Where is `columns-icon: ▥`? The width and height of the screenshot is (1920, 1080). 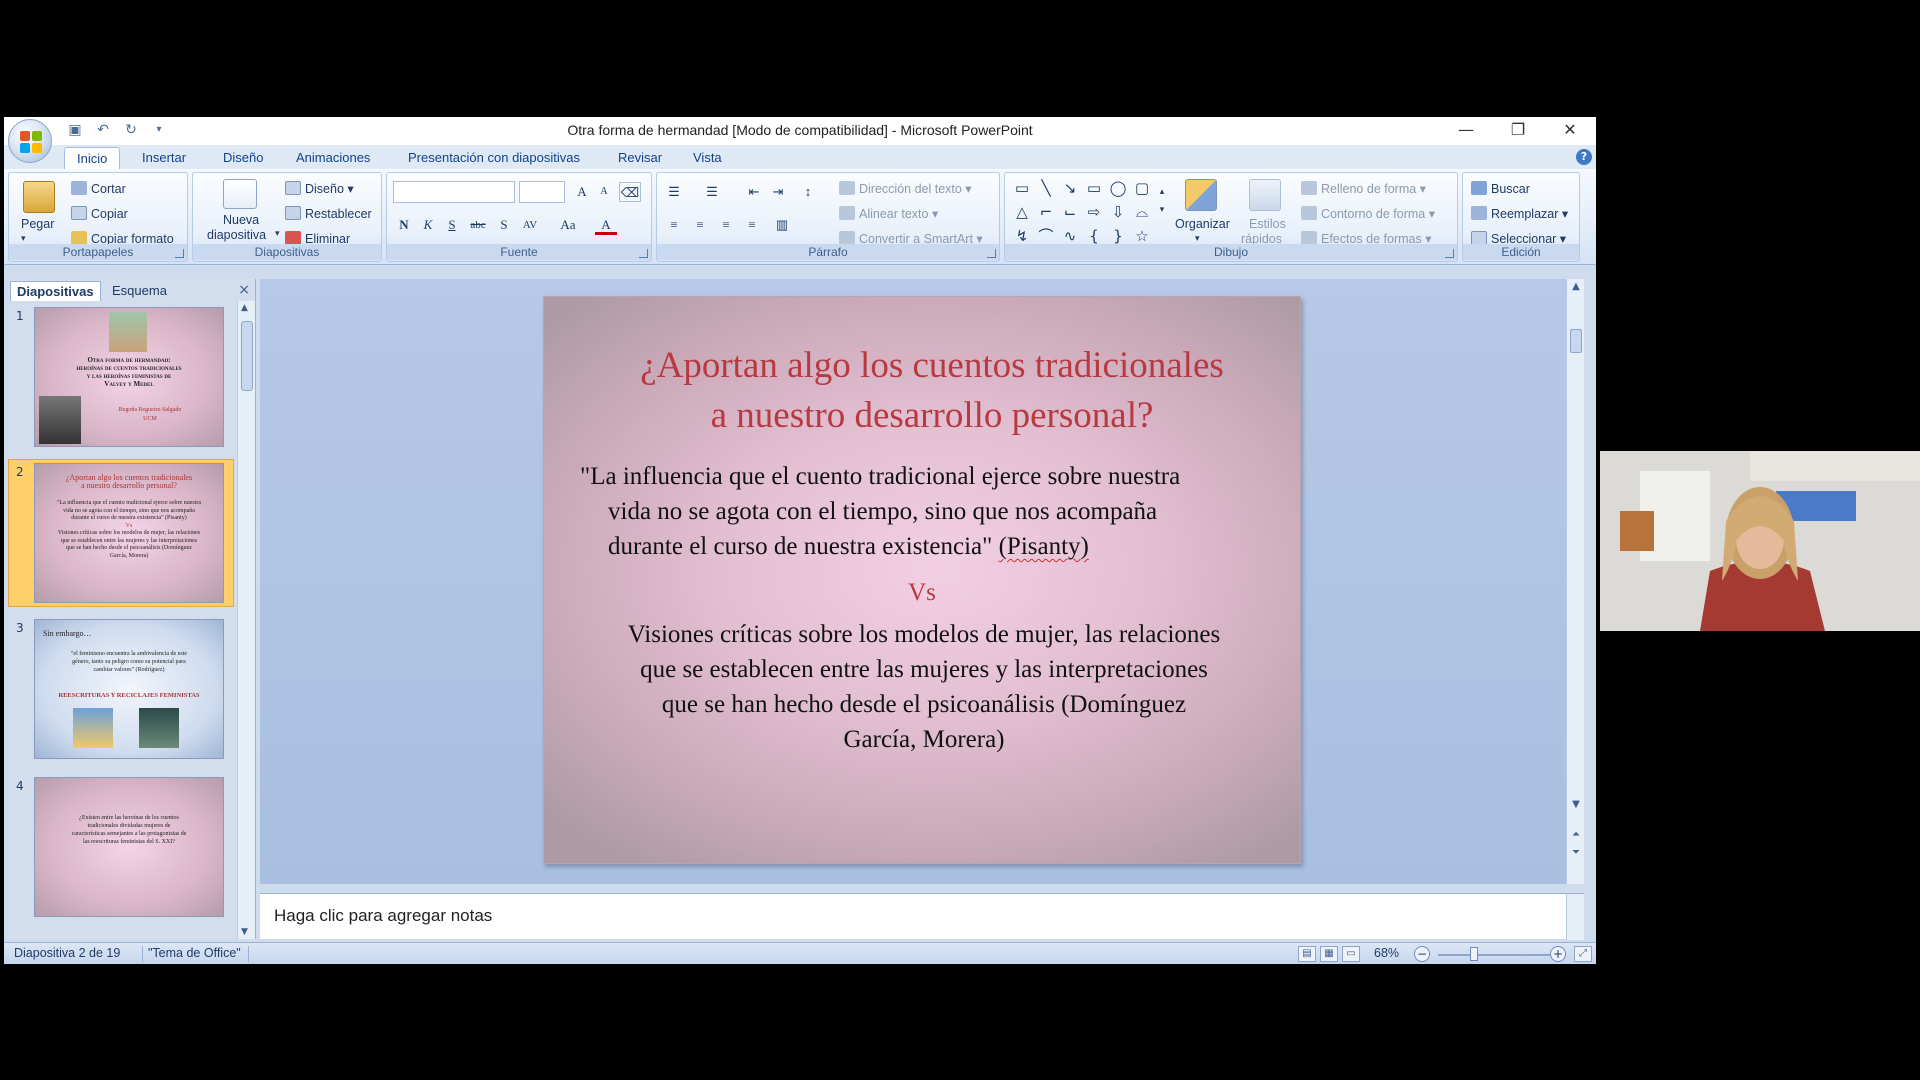 columns-icon: ▥ is located at coordinates (782, 225).